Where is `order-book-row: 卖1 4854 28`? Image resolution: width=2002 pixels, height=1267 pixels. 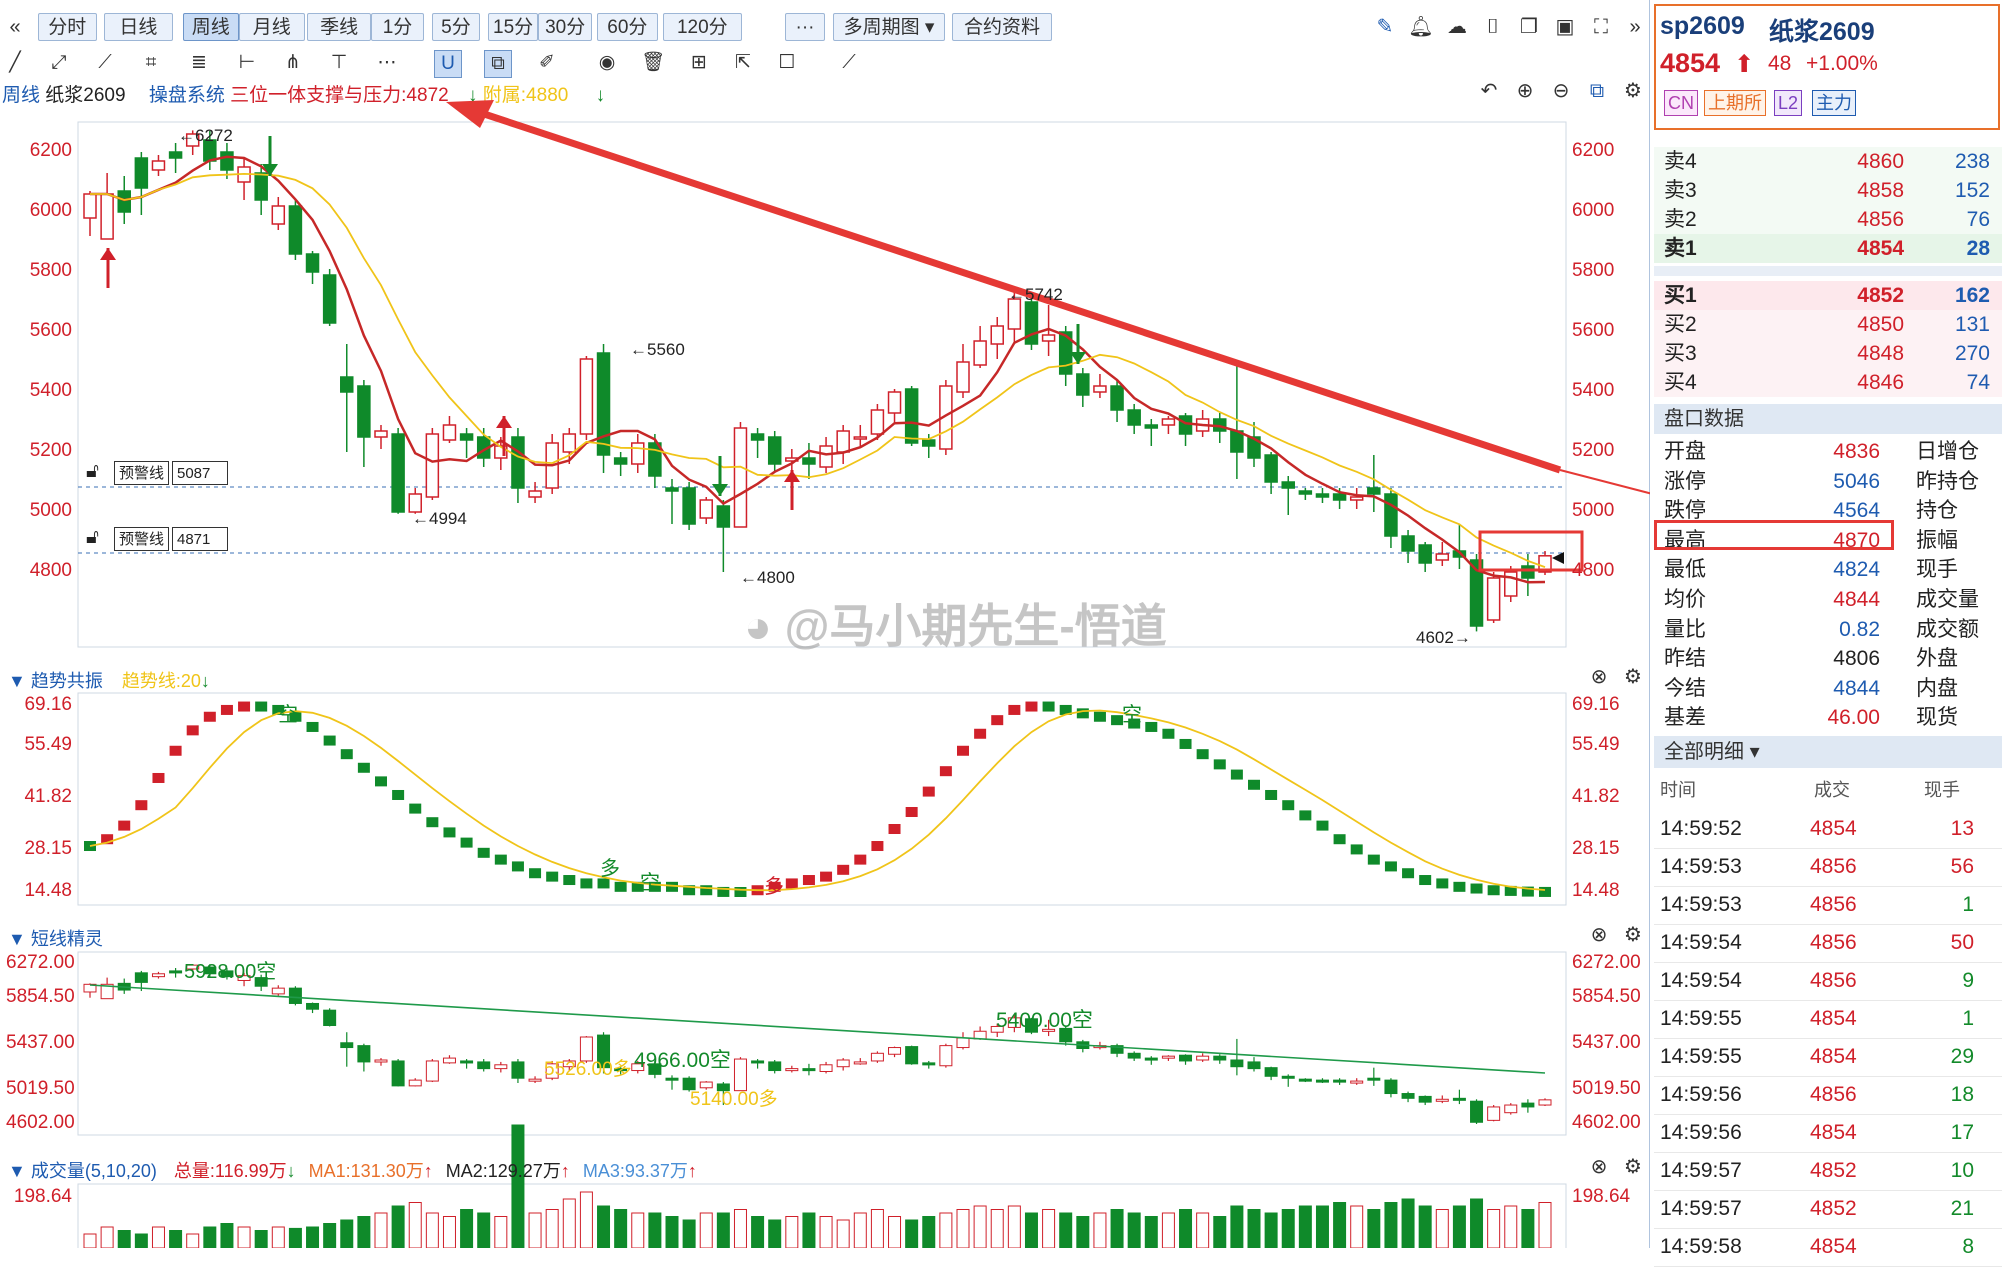 order-book-row: 卖1 4854 28 is located at coordinates (1828, 248).